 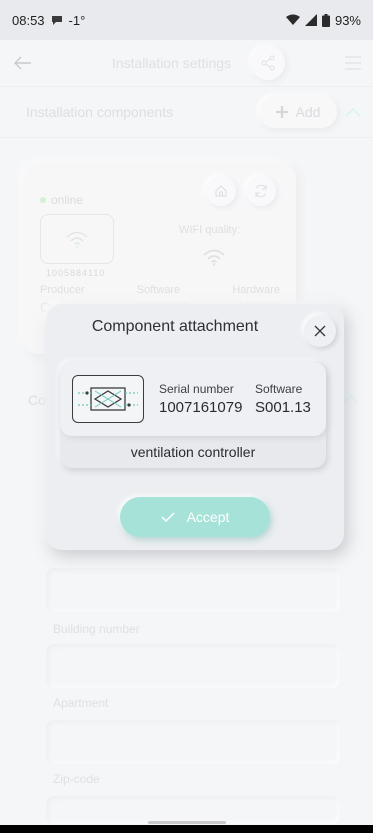 What do you see at coordinates (196, 389) in the screenshot?
I see `serial-number-label: Serial number` at bounding box center [196, 389].